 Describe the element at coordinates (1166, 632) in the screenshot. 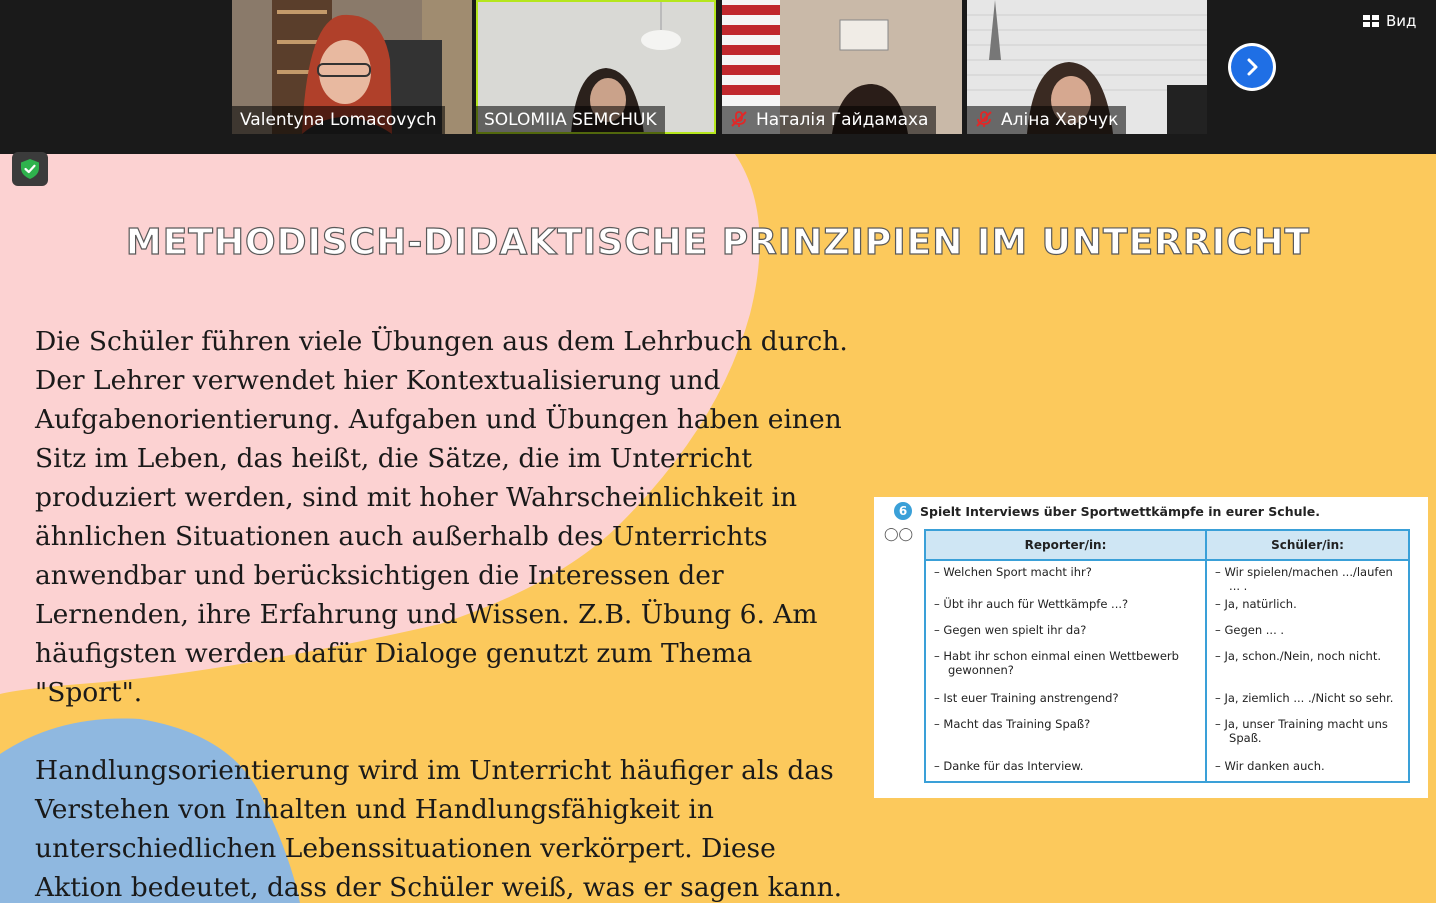

I see `table-row: – Gegen wen spielt ihr da? – Gegen ... .` at that location.